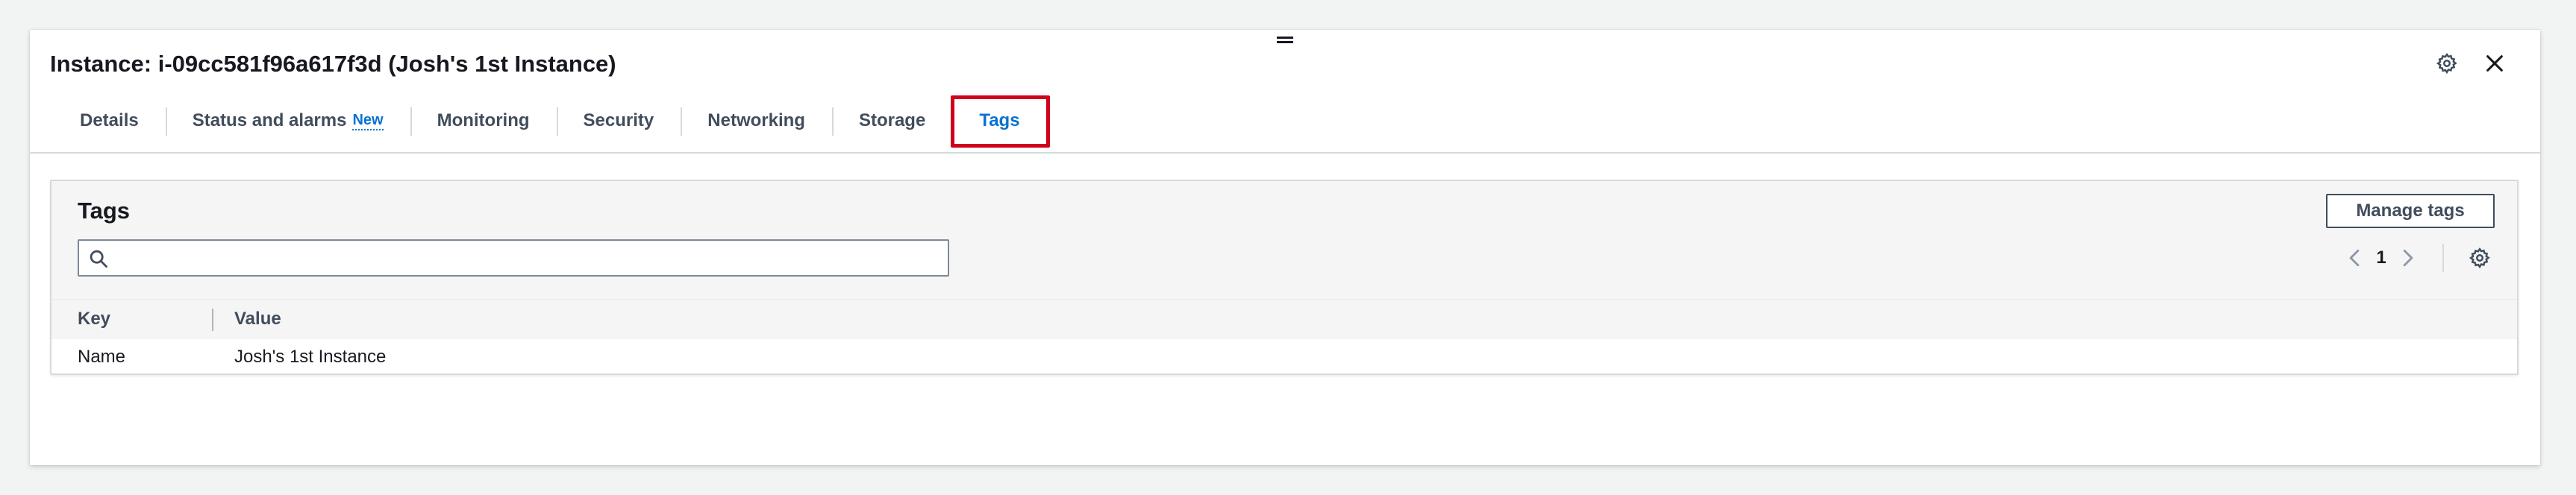  What do you see at coordinates (1285, 40) in the screenshot?
I see `resize-handle-icon` at bounding box center [1285, 40].